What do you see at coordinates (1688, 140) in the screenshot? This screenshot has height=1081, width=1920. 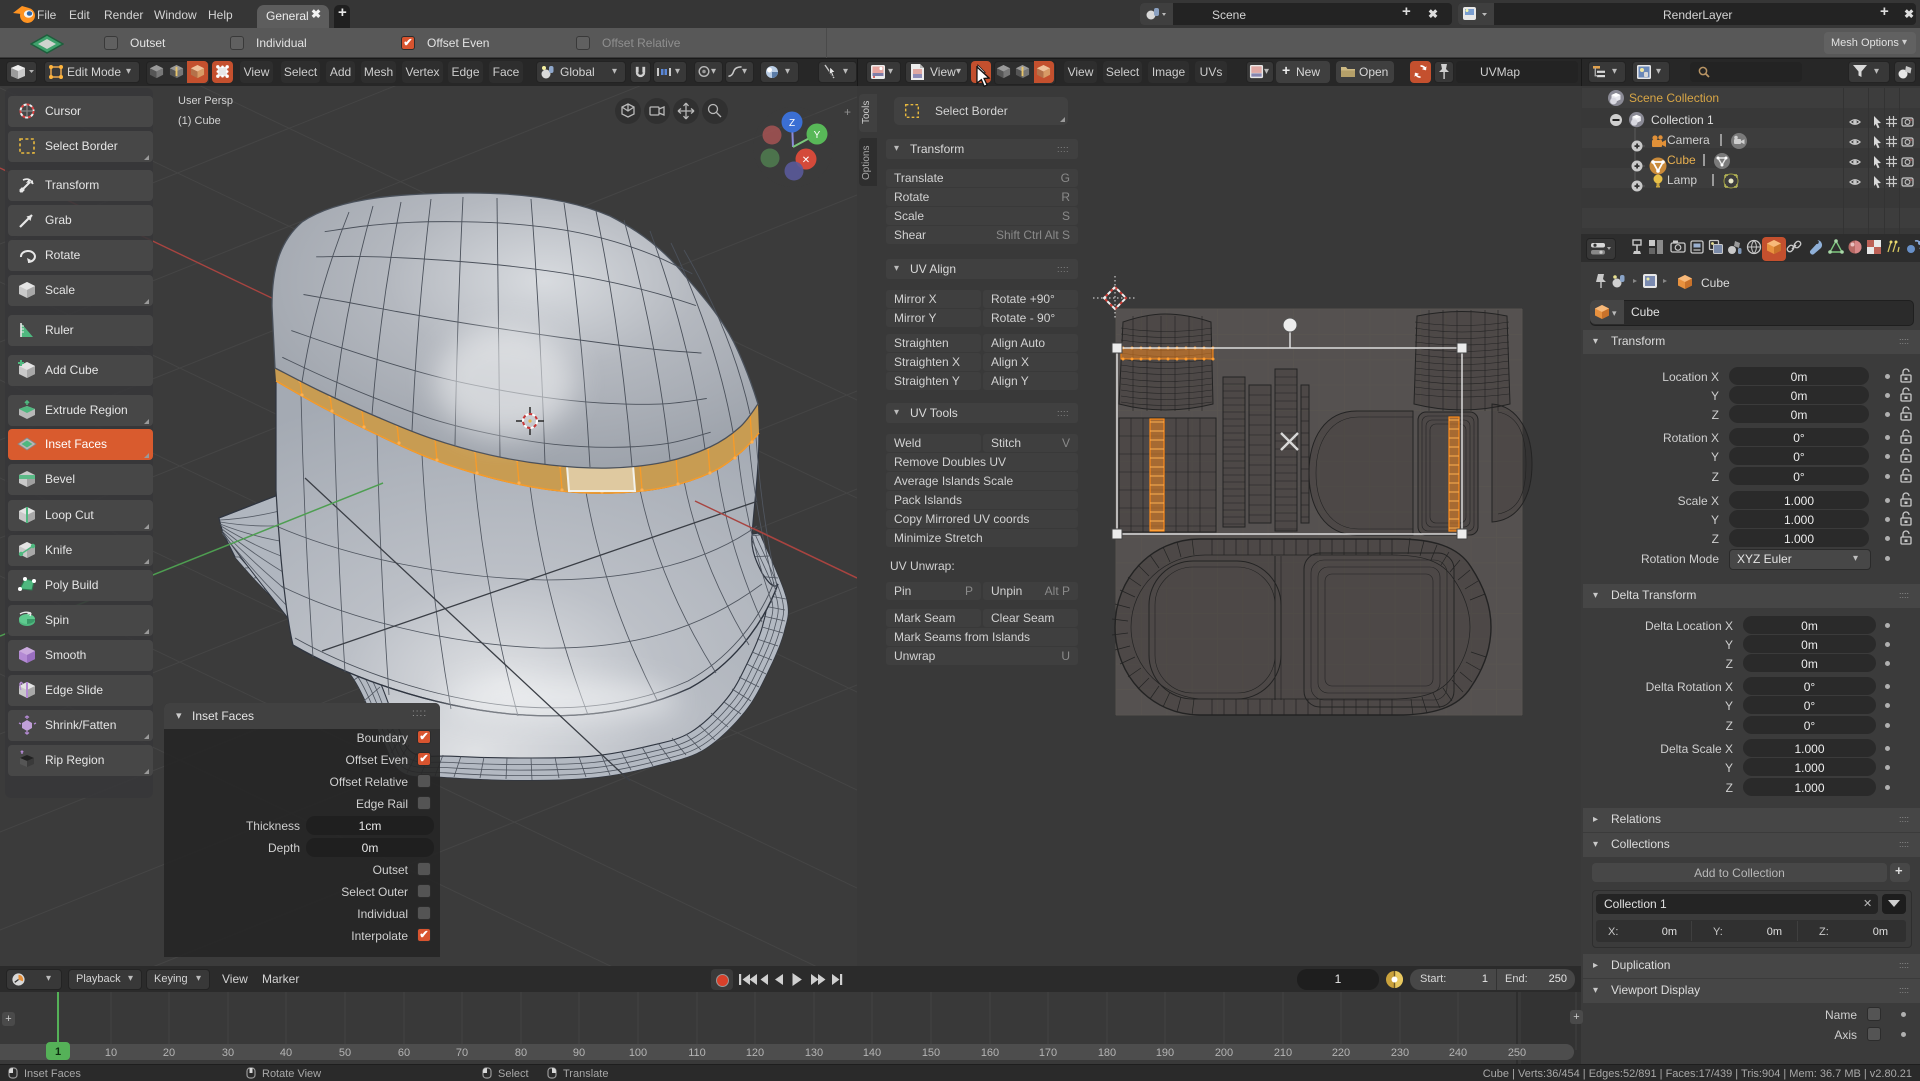 I see `svg-text: Camera` at bounding box center [1688, 140].